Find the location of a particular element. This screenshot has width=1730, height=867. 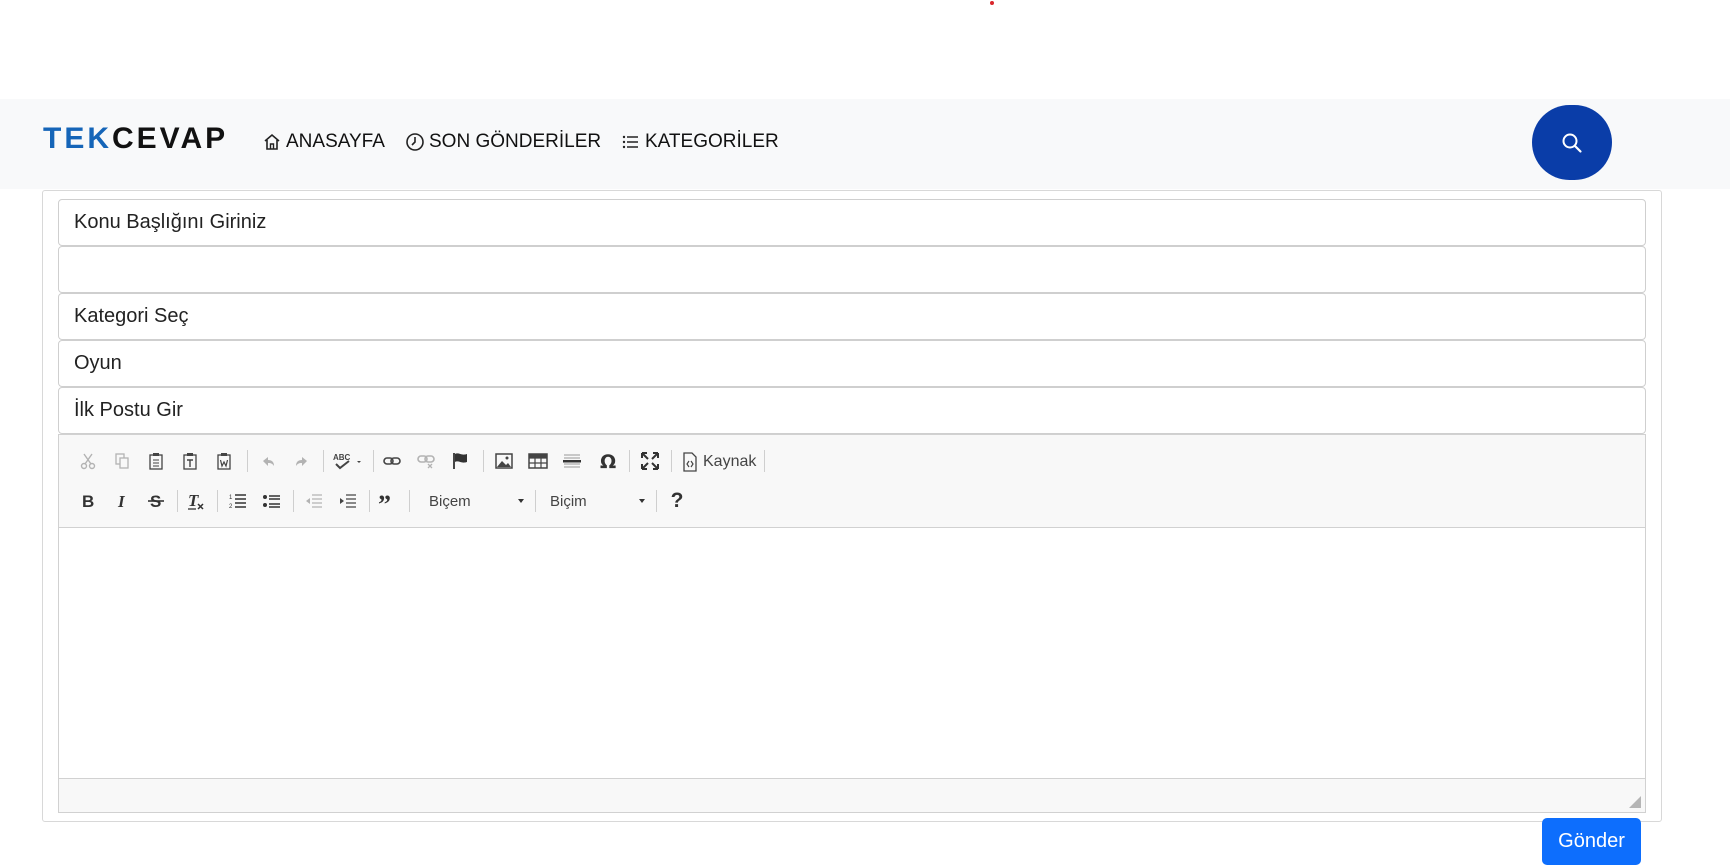

horizontal-line-icon is located at coordinates (572, 461).